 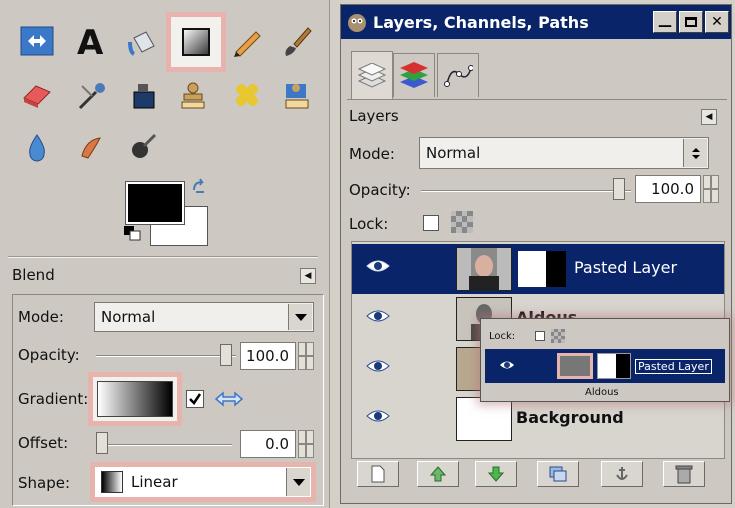 I want to click on clone-icon, so click(x=193, y=95).